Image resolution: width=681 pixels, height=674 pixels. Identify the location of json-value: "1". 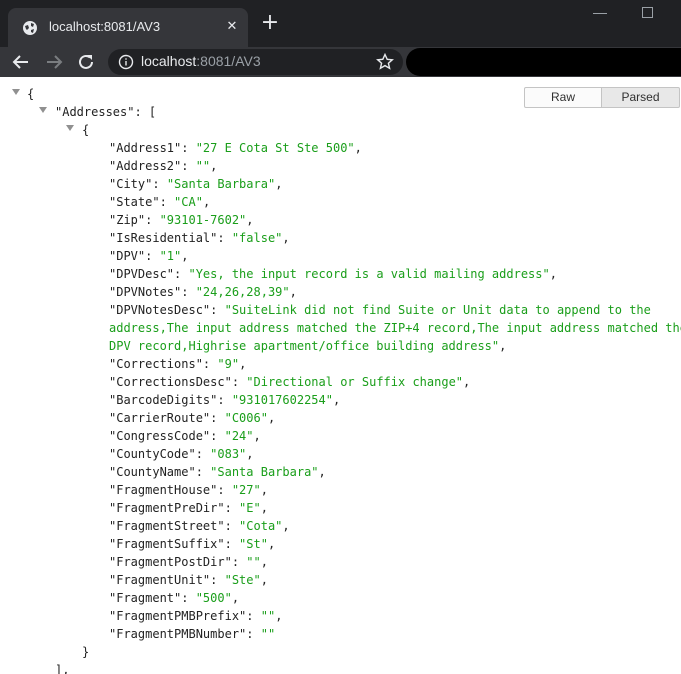
(170, 256).